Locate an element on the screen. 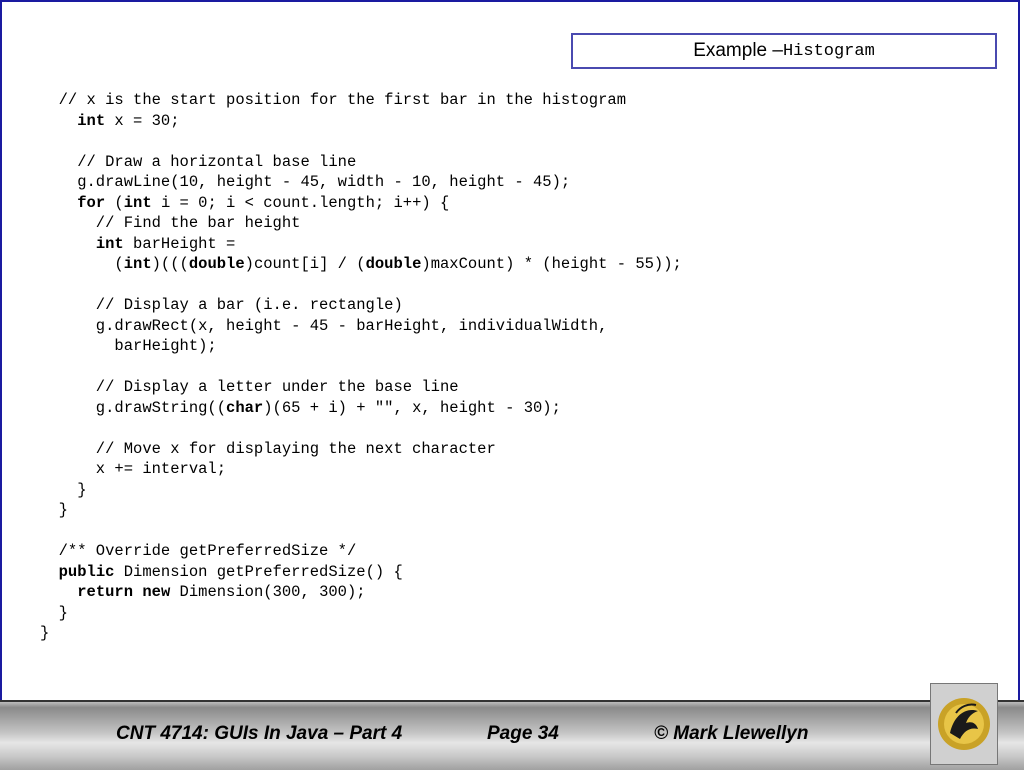  code-line: int x = 30; is located at coordinates (128, 120).